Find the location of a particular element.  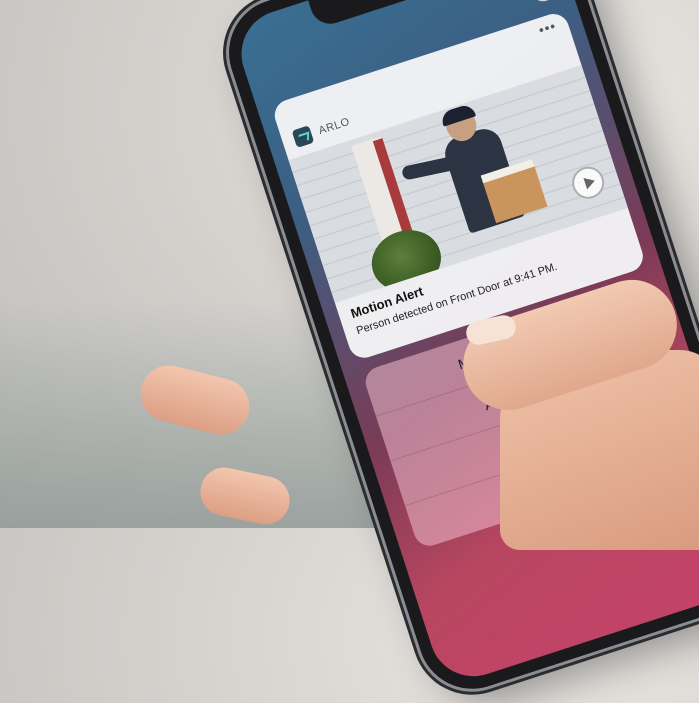

app-name: ARLO is located at coordinates (334, 126).